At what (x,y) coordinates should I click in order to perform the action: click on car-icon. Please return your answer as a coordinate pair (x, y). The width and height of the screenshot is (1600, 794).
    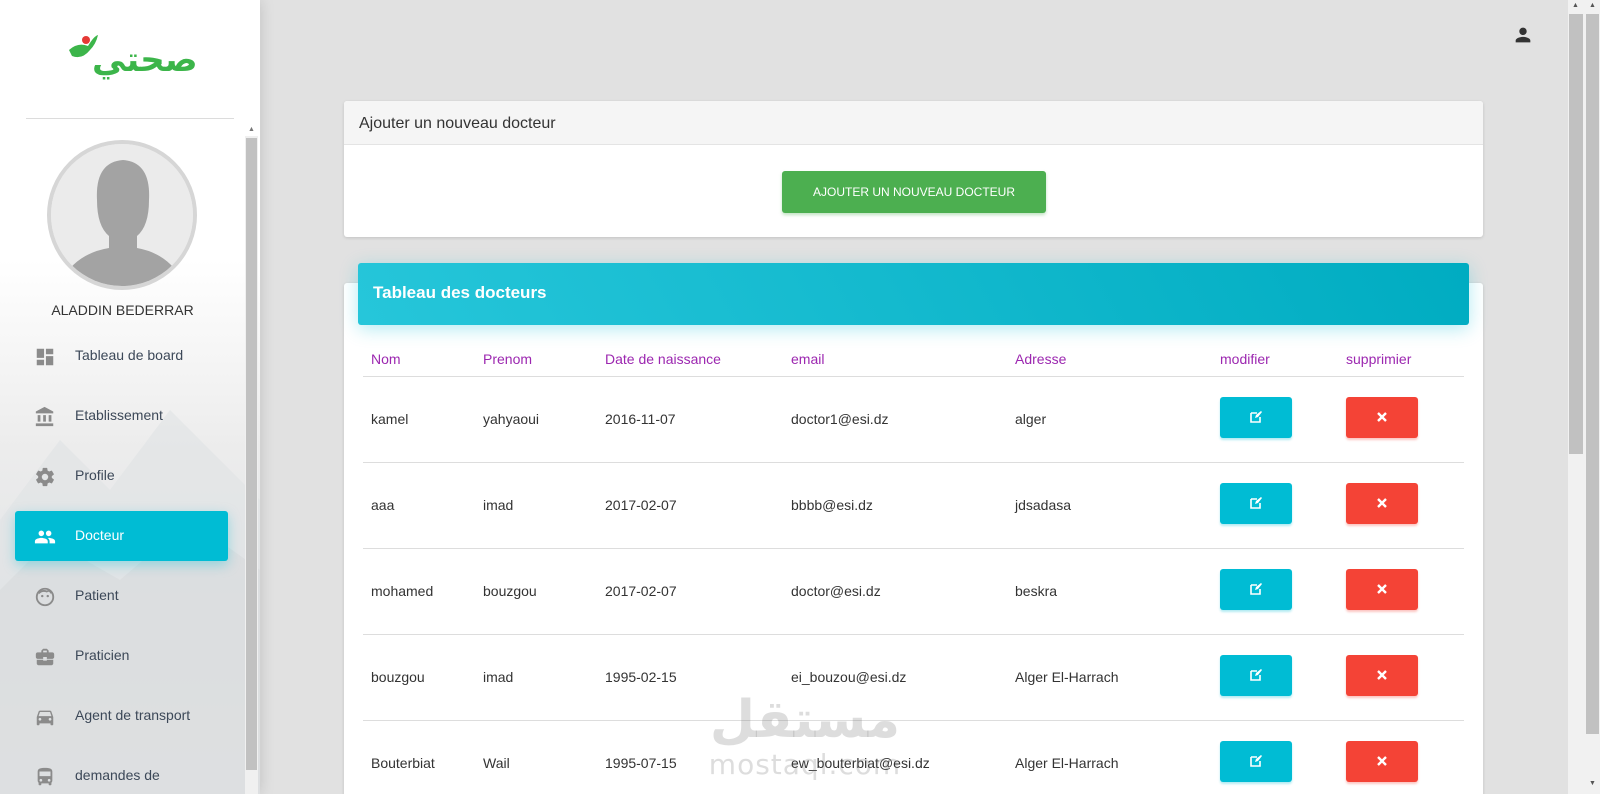
    Looking at the image, I should click on (45, 718).